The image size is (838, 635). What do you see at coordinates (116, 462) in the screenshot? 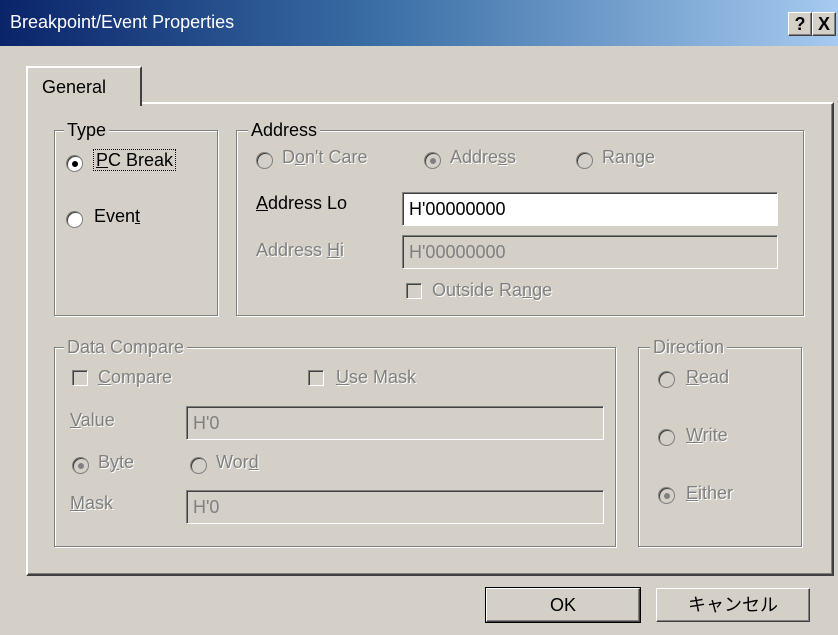
I see `byte-label: Byte` at bounding box center [116, 462].